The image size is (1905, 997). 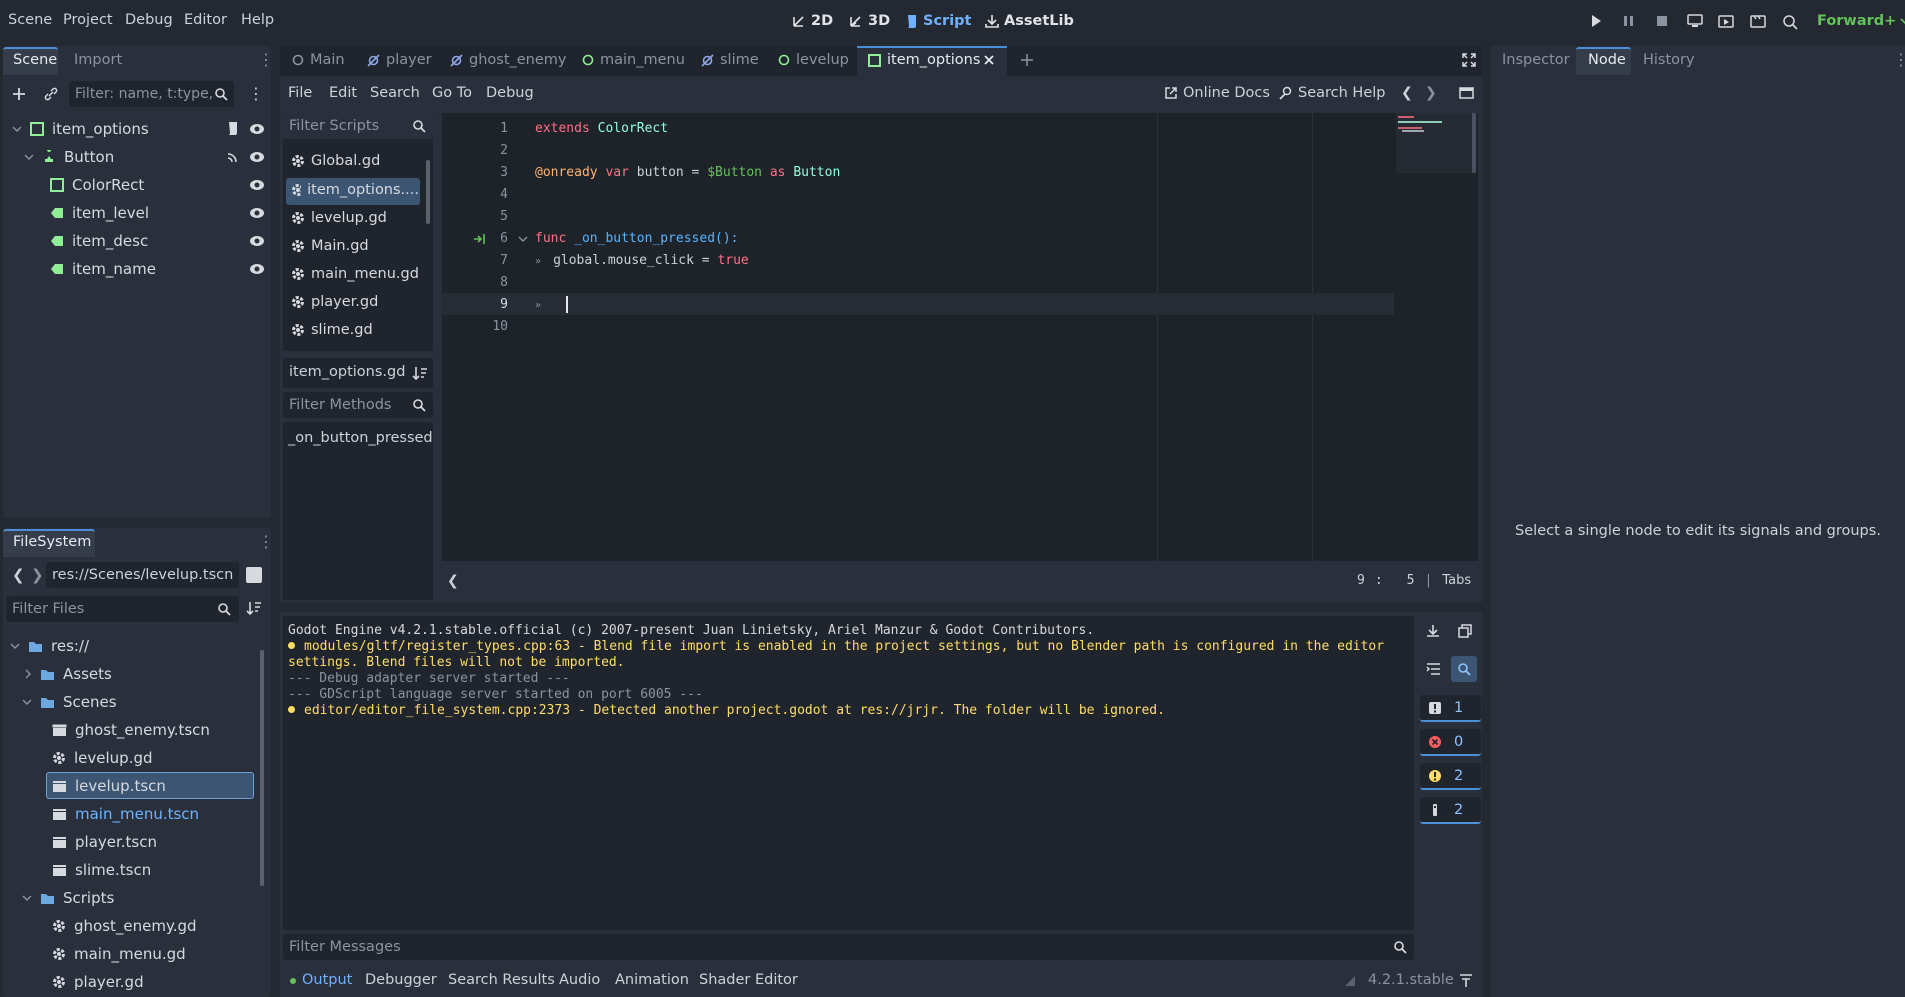 I want to click on renderer-select: Forward+, so click(x=1861, y=21).